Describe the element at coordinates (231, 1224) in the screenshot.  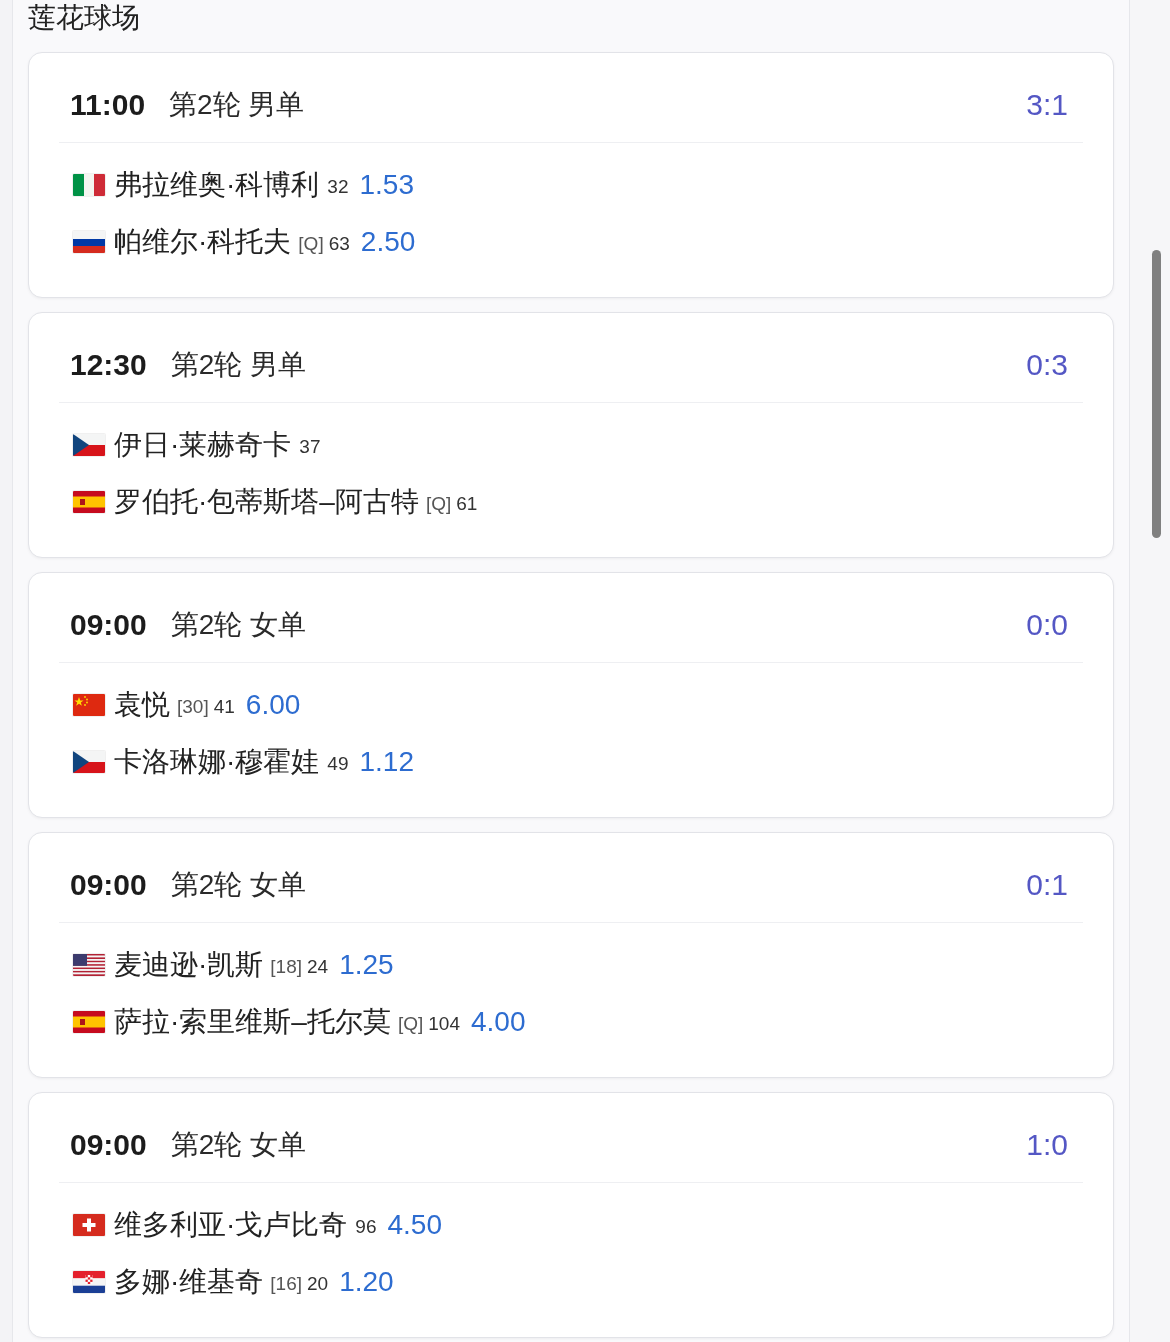
I see `player-name: 维多利亚·戈卢比奇` at that location.